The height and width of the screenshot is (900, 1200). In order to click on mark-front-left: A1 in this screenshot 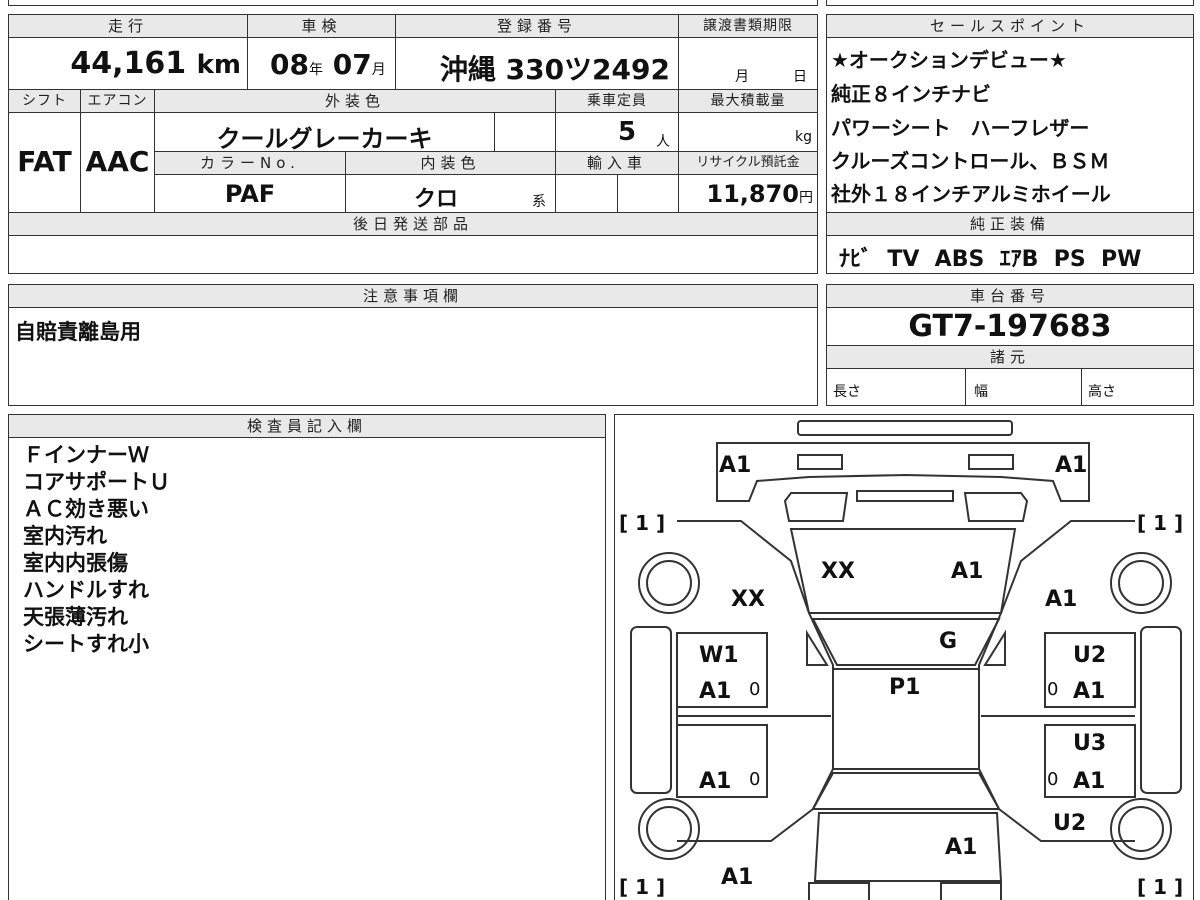, I will do `click(735, 465)`.